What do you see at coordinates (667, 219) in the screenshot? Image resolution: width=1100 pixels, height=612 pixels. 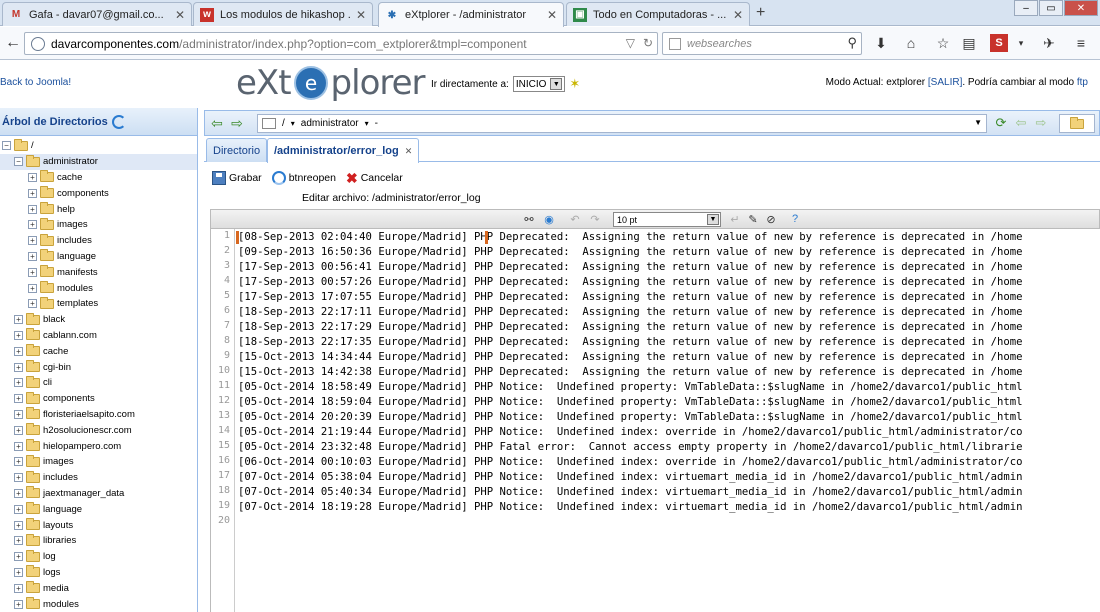 I see `font-size-select: 10 pt ▼` at bounding box center [667, 219].